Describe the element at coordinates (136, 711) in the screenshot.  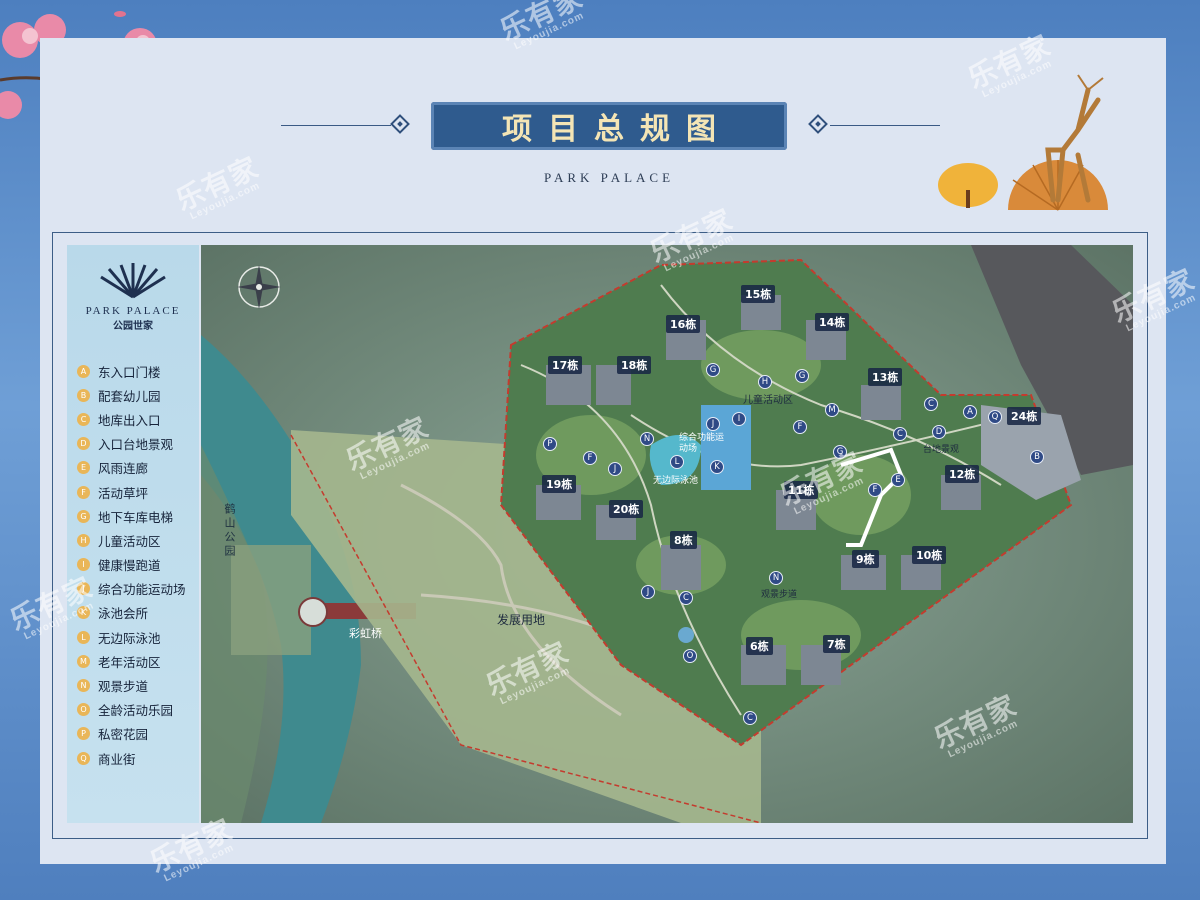
I see `legend-label: 全龄活动乐园` at that location.